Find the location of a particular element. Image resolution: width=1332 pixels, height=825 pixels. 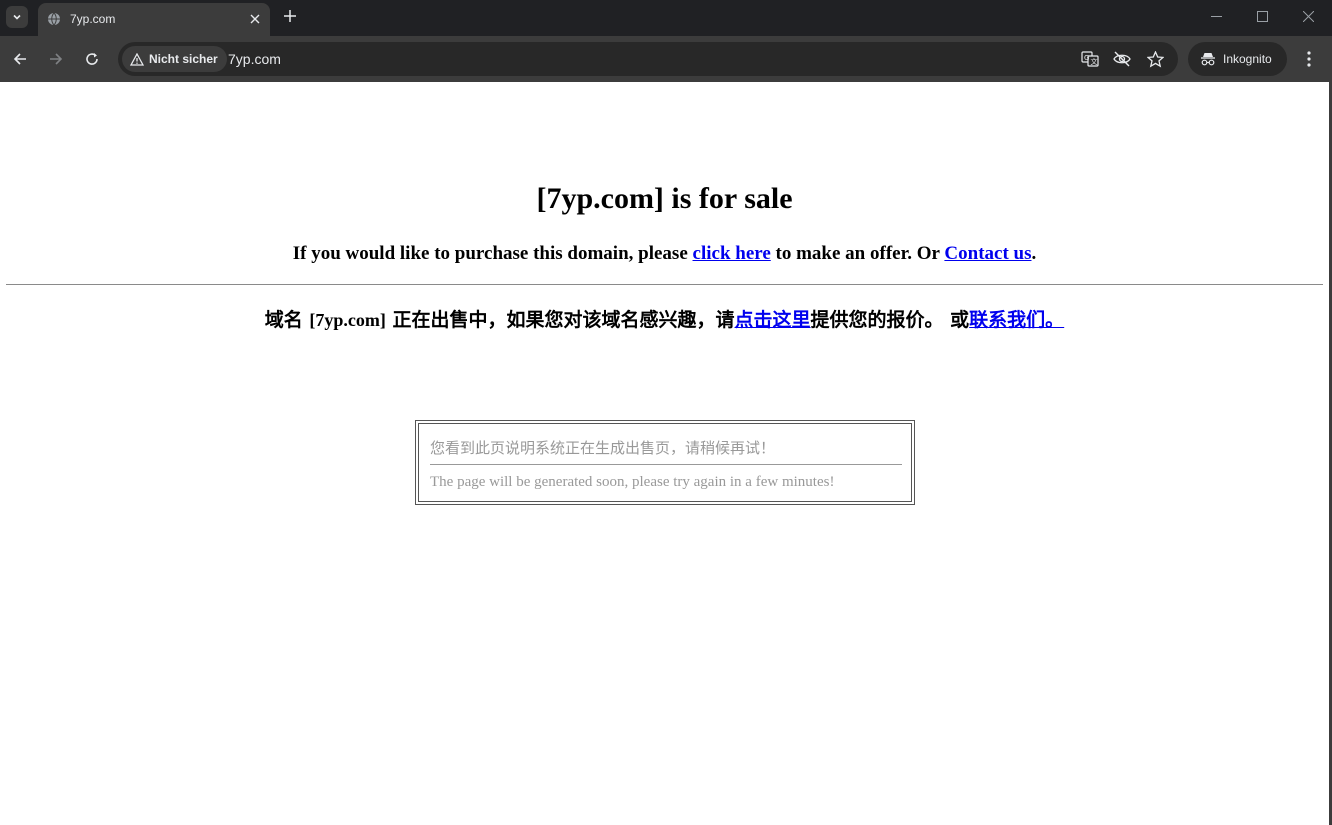

eye-off-icon is located at coordinates (1122, 59).